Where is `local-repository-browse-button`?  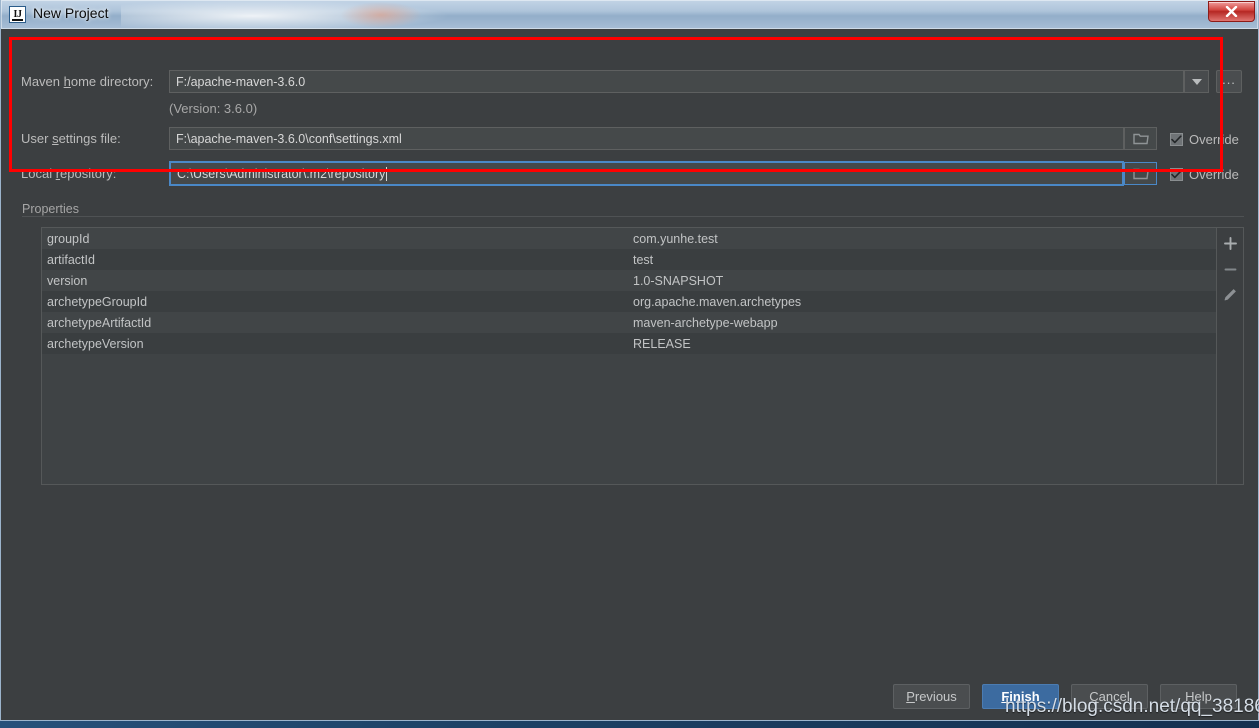
local-repository-browse-button is located at coordinates (1140, 173).